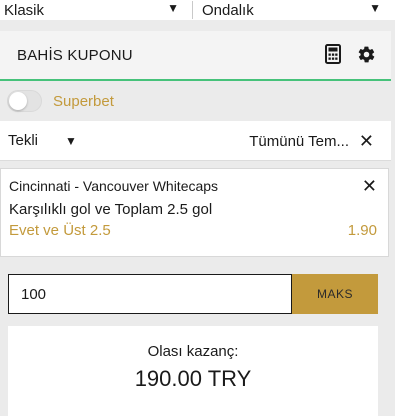 The height and width of the screenshot is (416, 395). Describe the element at coordinates (228, 10) in the screenshot. I see `odds-format-value: Ondalık` at that location.